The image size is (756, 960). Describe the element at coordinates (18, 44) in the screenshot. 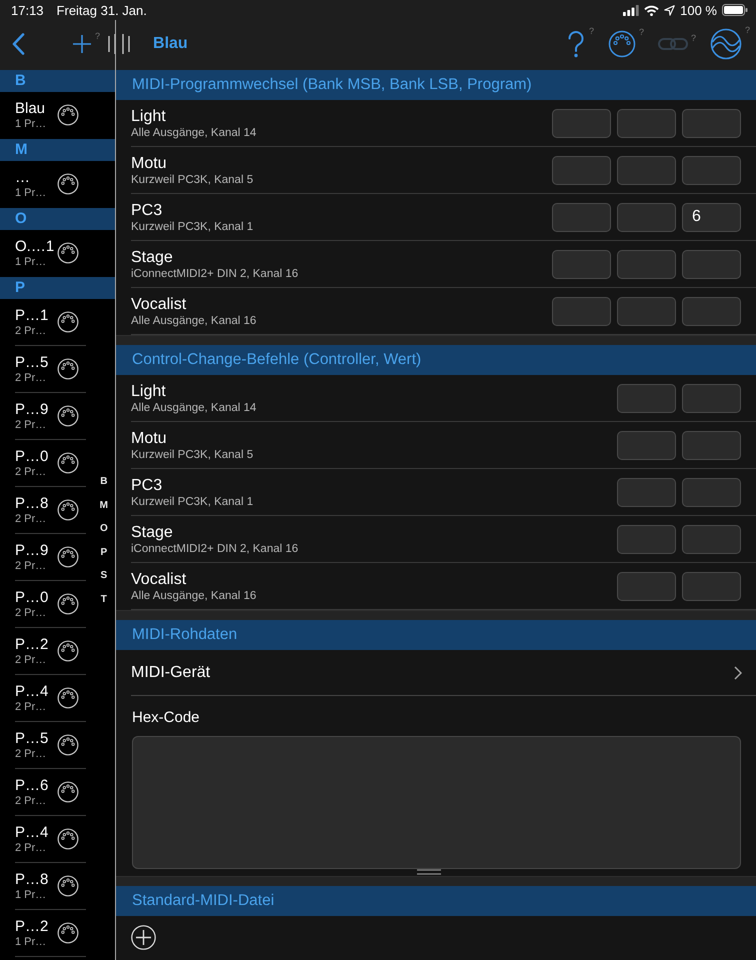

I see `chevron-left-icon` at that location.